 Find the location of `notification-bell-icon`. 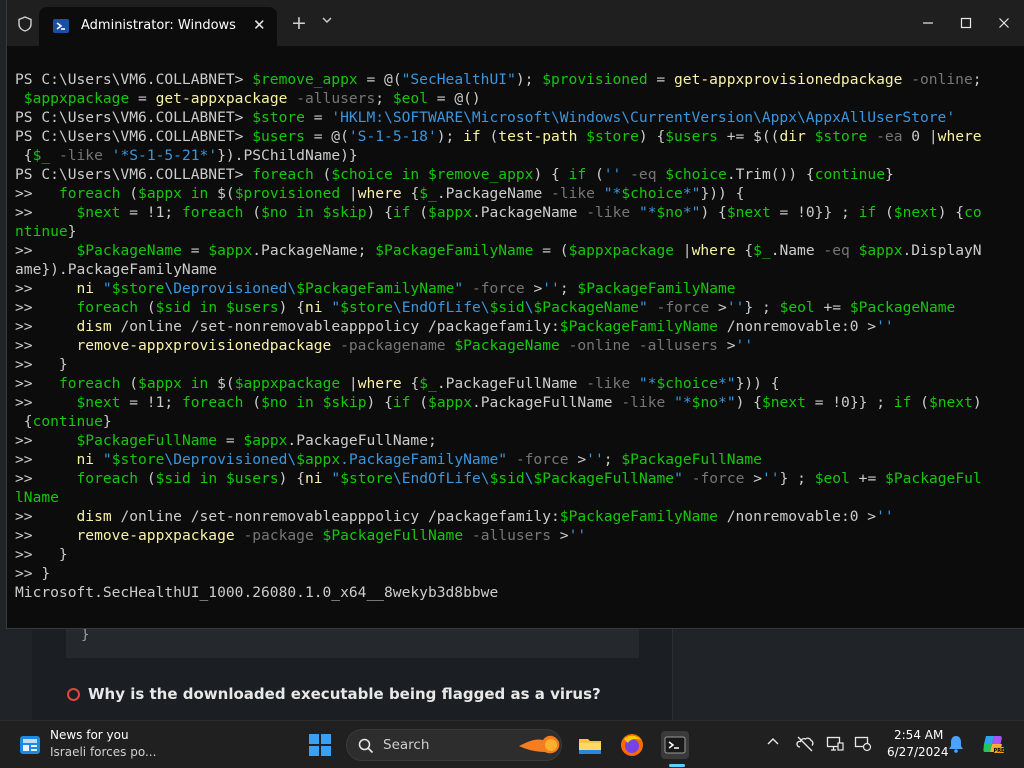

notification-bell-icon is located at coordinates (956, 744).